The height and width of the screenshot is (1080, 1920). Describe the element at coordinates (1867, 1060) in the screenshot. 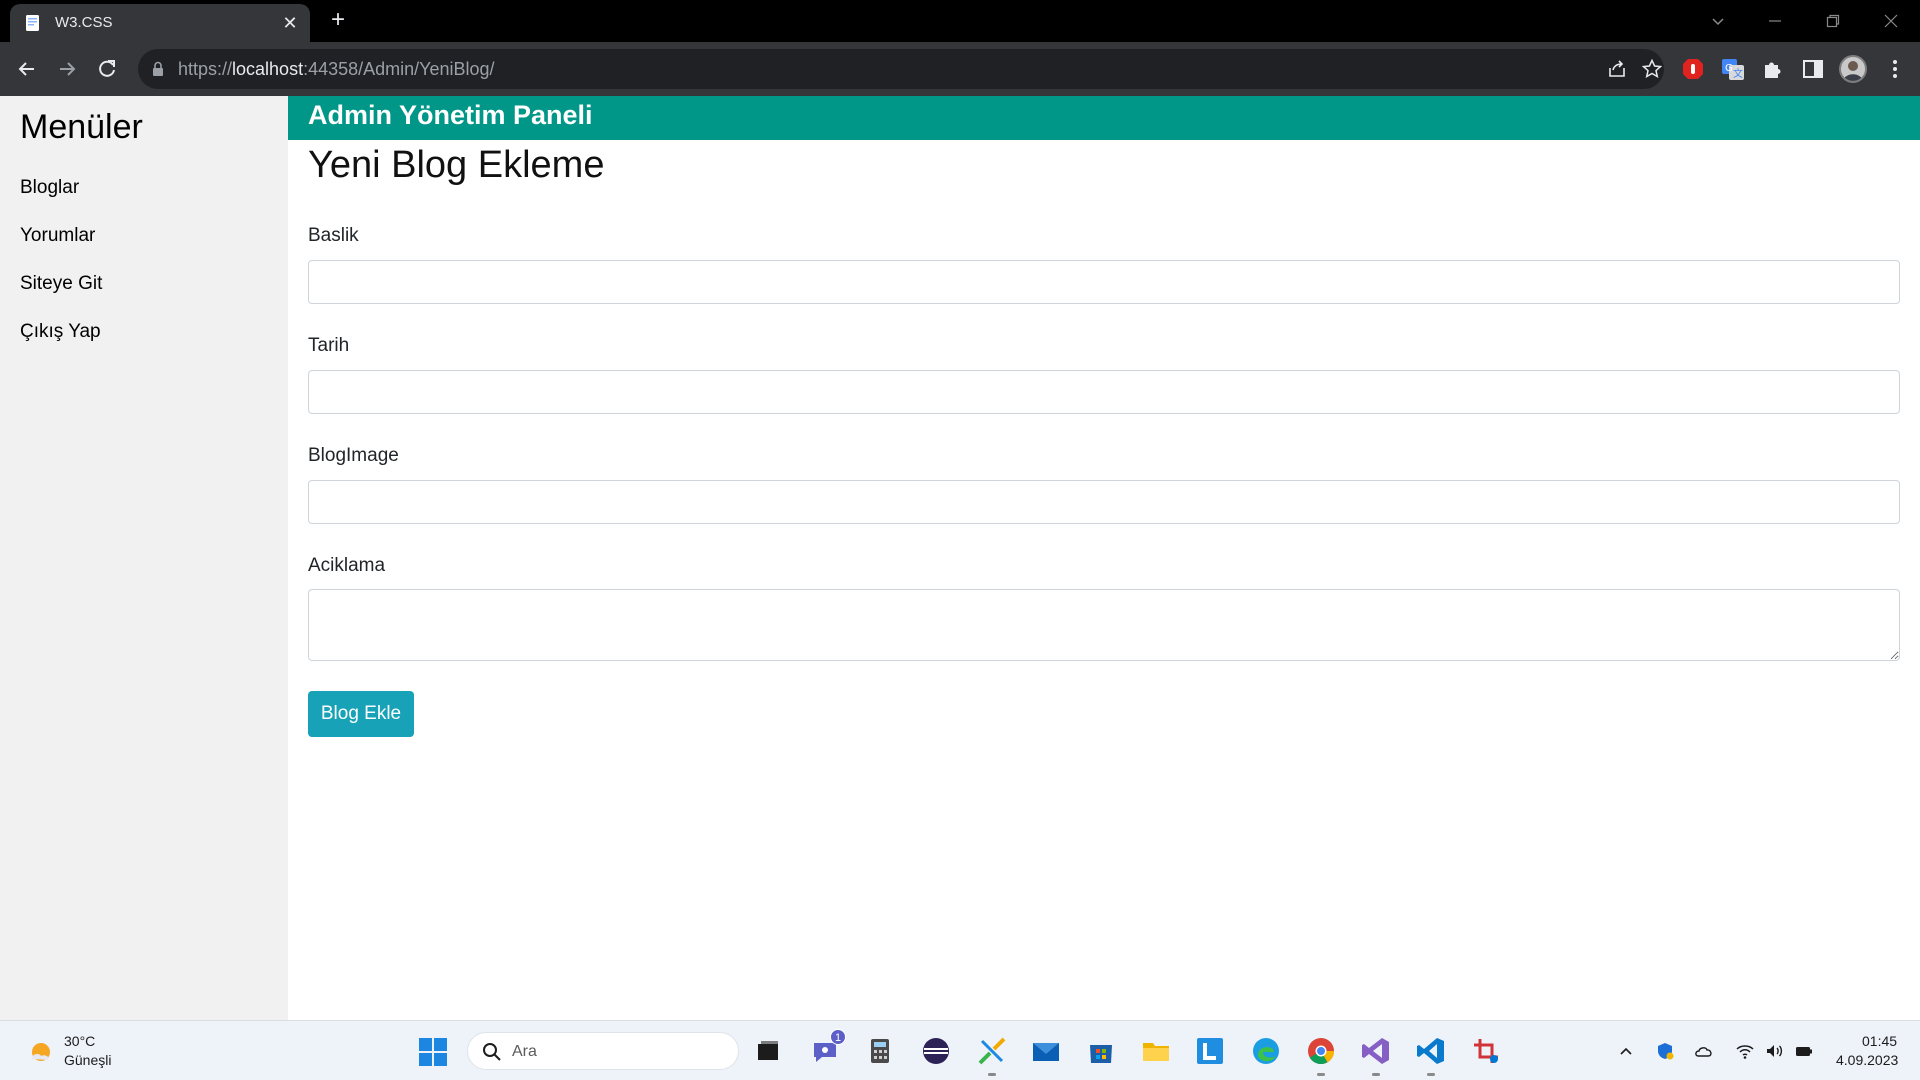

I see `clock-date: 4.09.2023` at that location.